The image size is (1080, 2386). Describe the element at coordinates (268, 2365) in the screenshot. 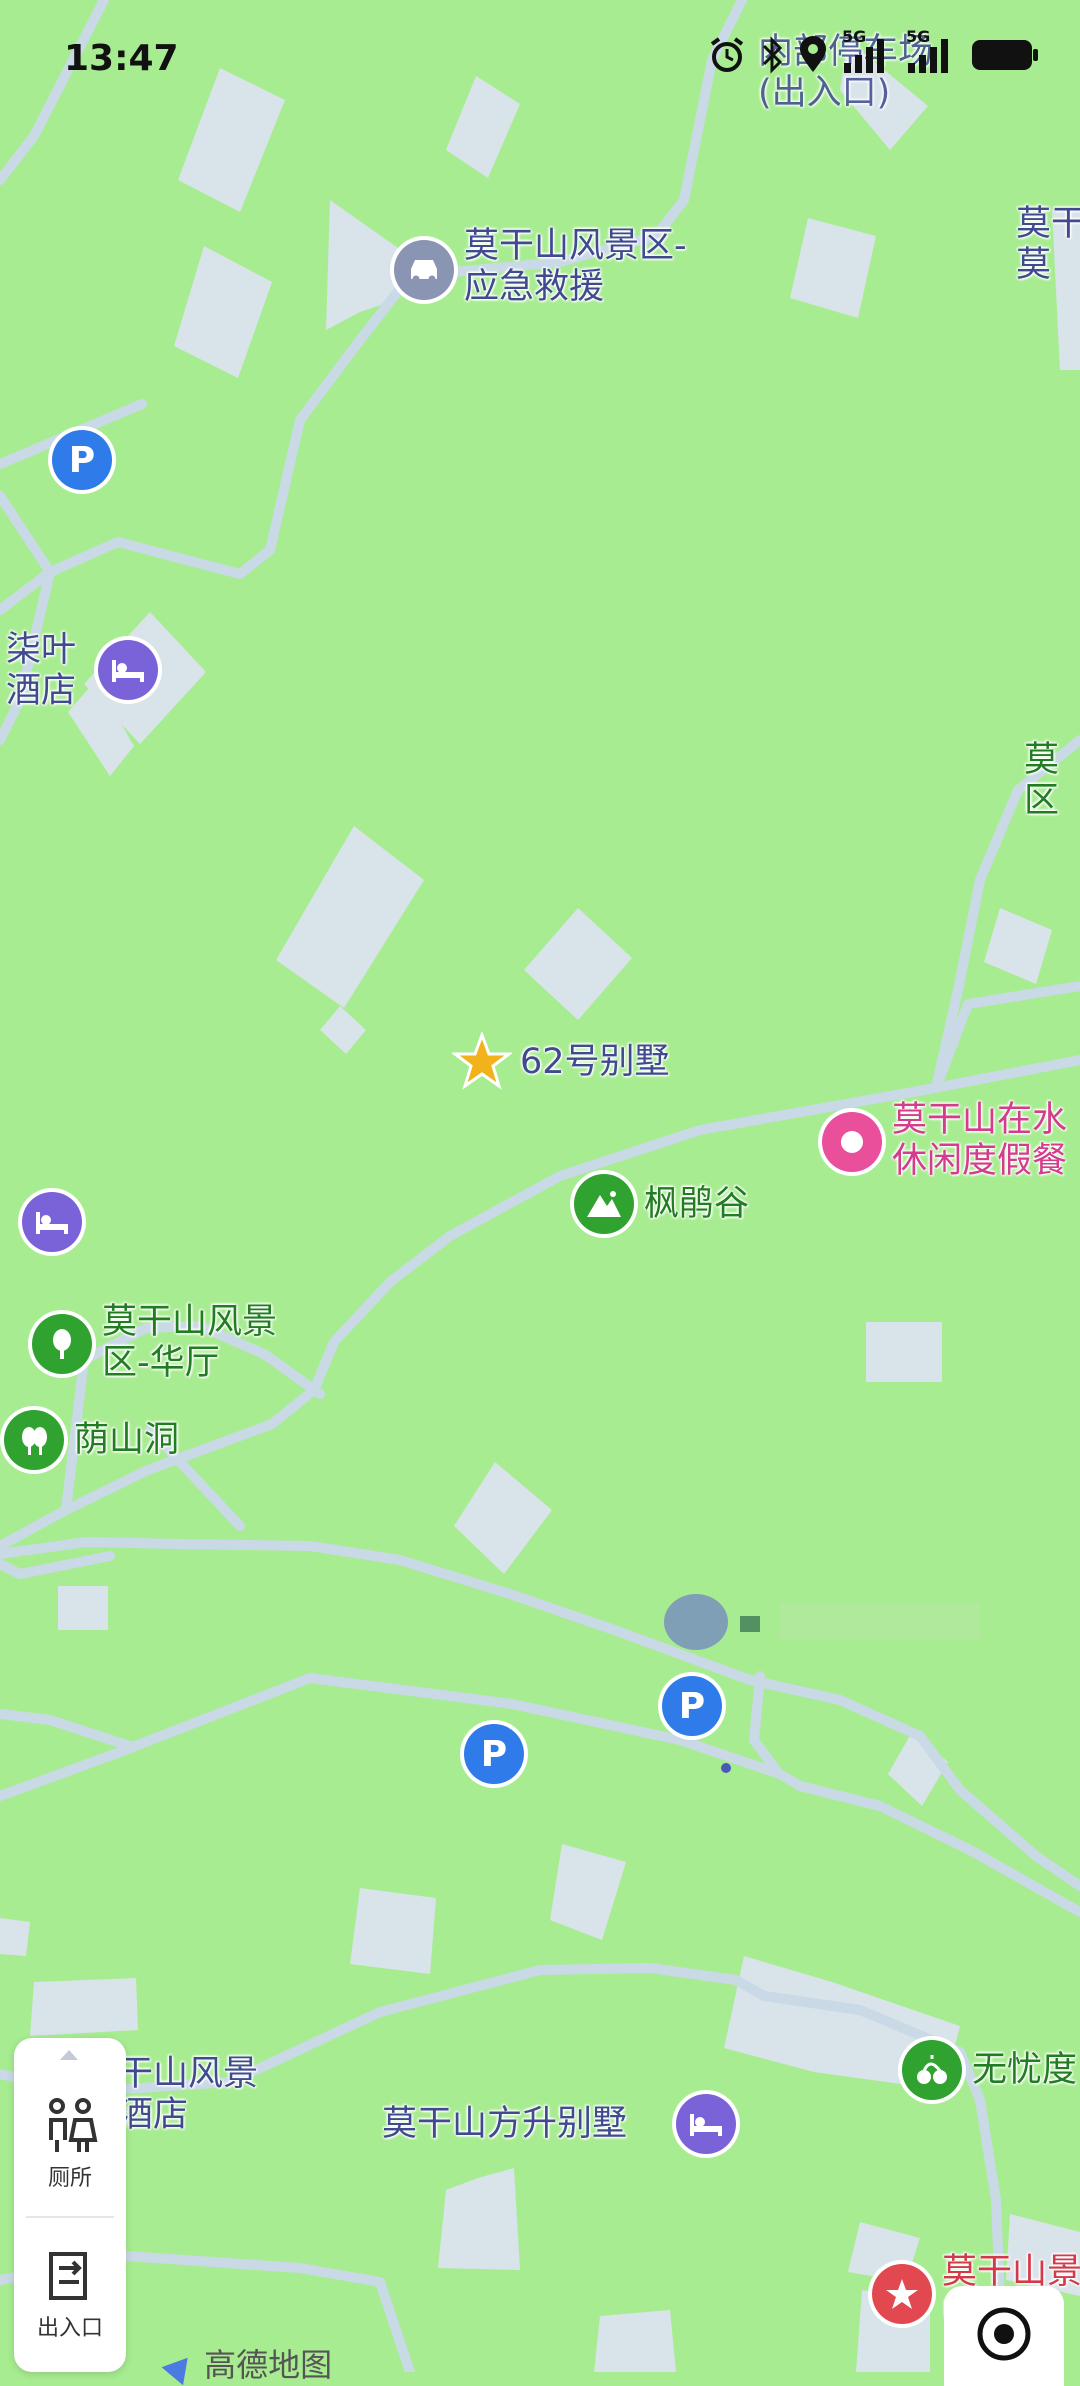

I see `watermark-text: 高德地图` at that location.